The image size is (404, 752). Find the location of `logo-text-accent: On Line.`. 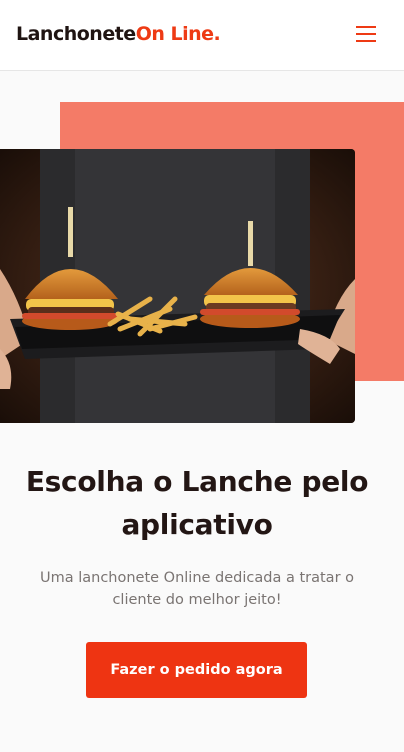

logo-text-accent: On Line. is located at coordinates (178, 34).